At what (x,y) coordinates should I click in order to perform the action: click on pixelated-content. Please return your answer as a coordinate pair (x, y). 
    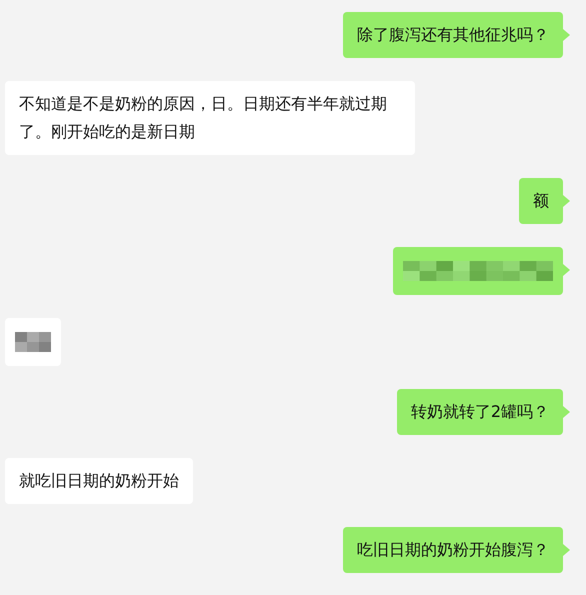
    Looking at the image, I should click on (33, 342).